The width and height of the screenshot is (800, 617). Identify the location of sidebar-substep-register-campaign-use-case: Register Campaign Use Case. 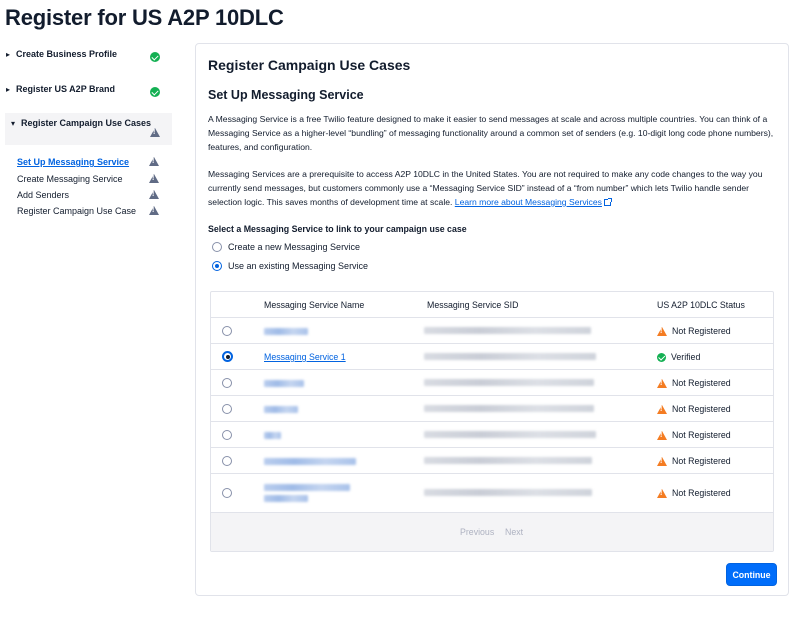
(92, 211).